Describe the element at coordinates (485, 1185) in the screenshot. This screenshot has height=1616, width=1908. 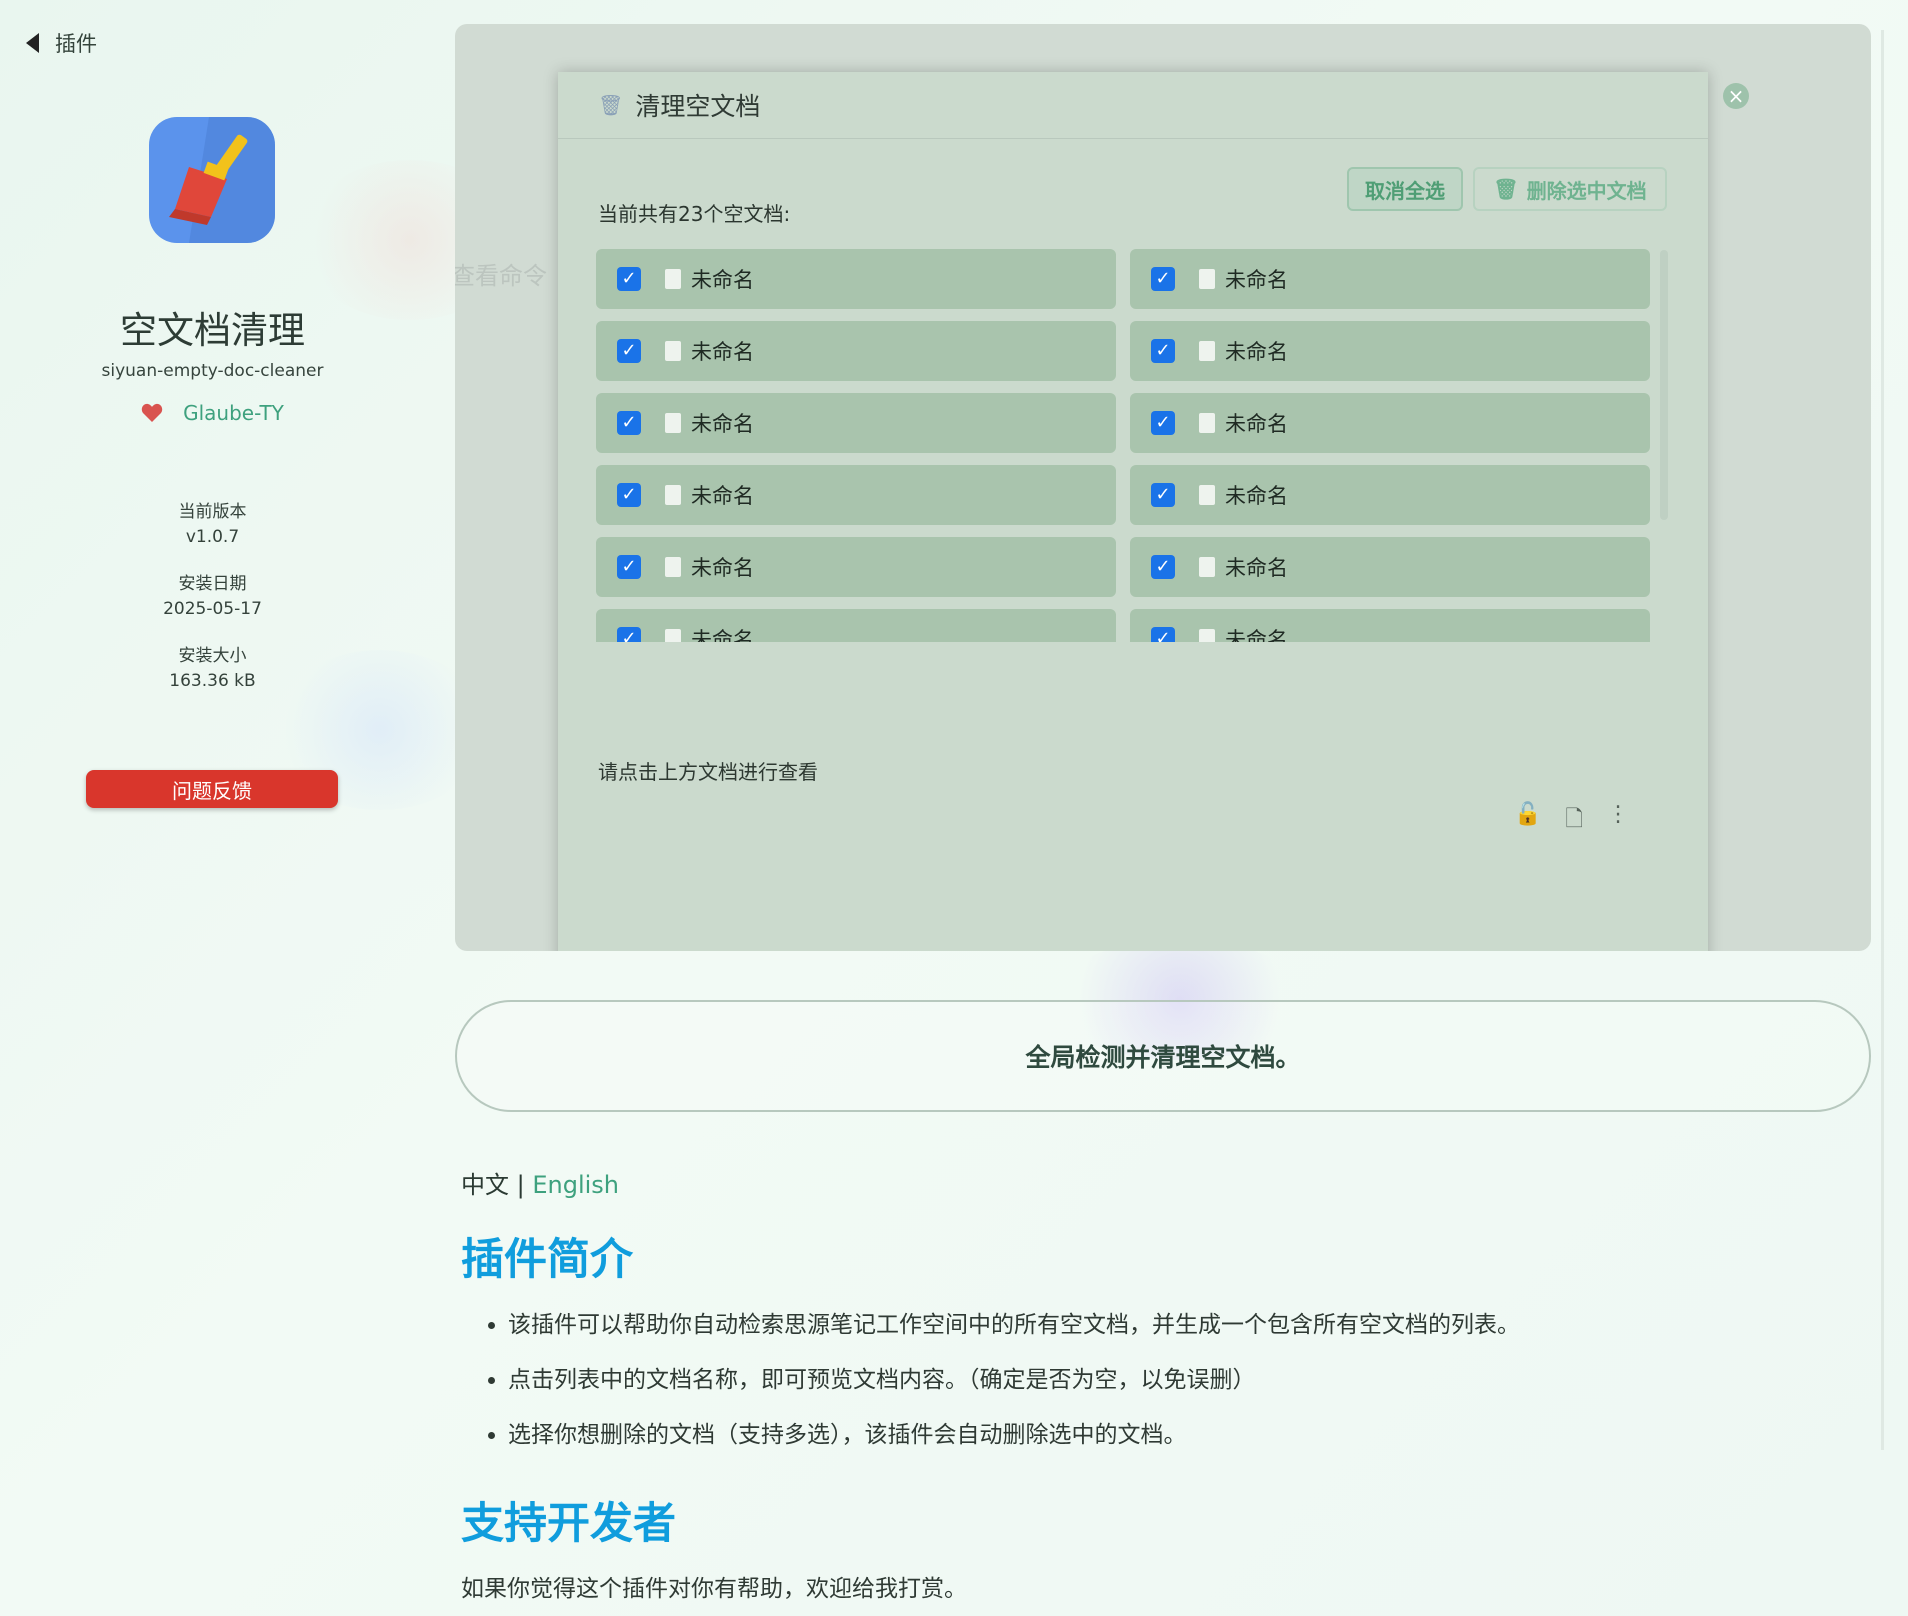
I see `lang-zh: 中文` at that location.